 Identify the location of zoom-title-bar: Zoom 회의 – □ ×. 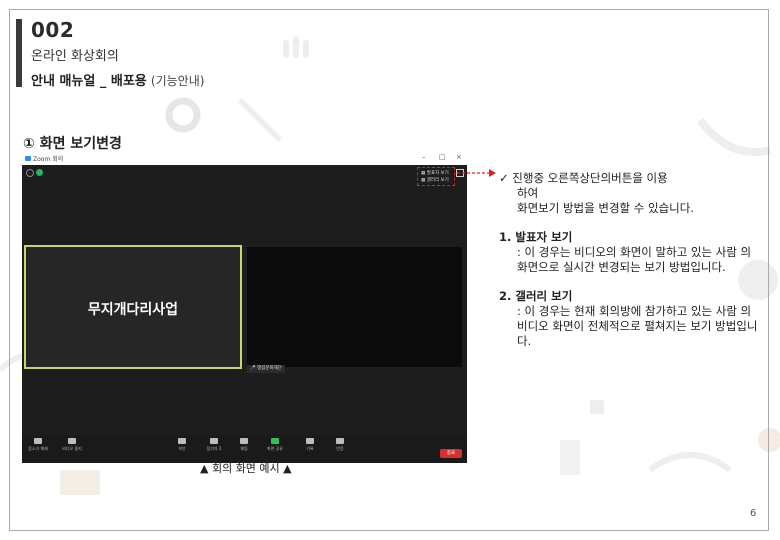
(244, 159).